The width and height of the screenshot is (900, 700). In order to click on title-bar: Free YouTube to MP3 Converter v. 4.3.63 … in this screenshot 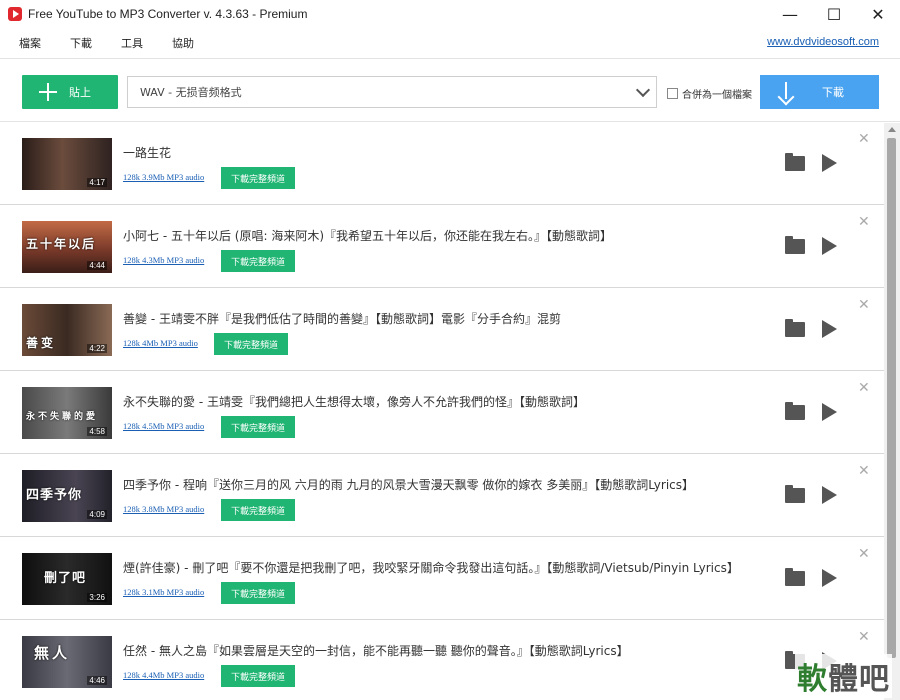, I will do `click(450, 14)`.